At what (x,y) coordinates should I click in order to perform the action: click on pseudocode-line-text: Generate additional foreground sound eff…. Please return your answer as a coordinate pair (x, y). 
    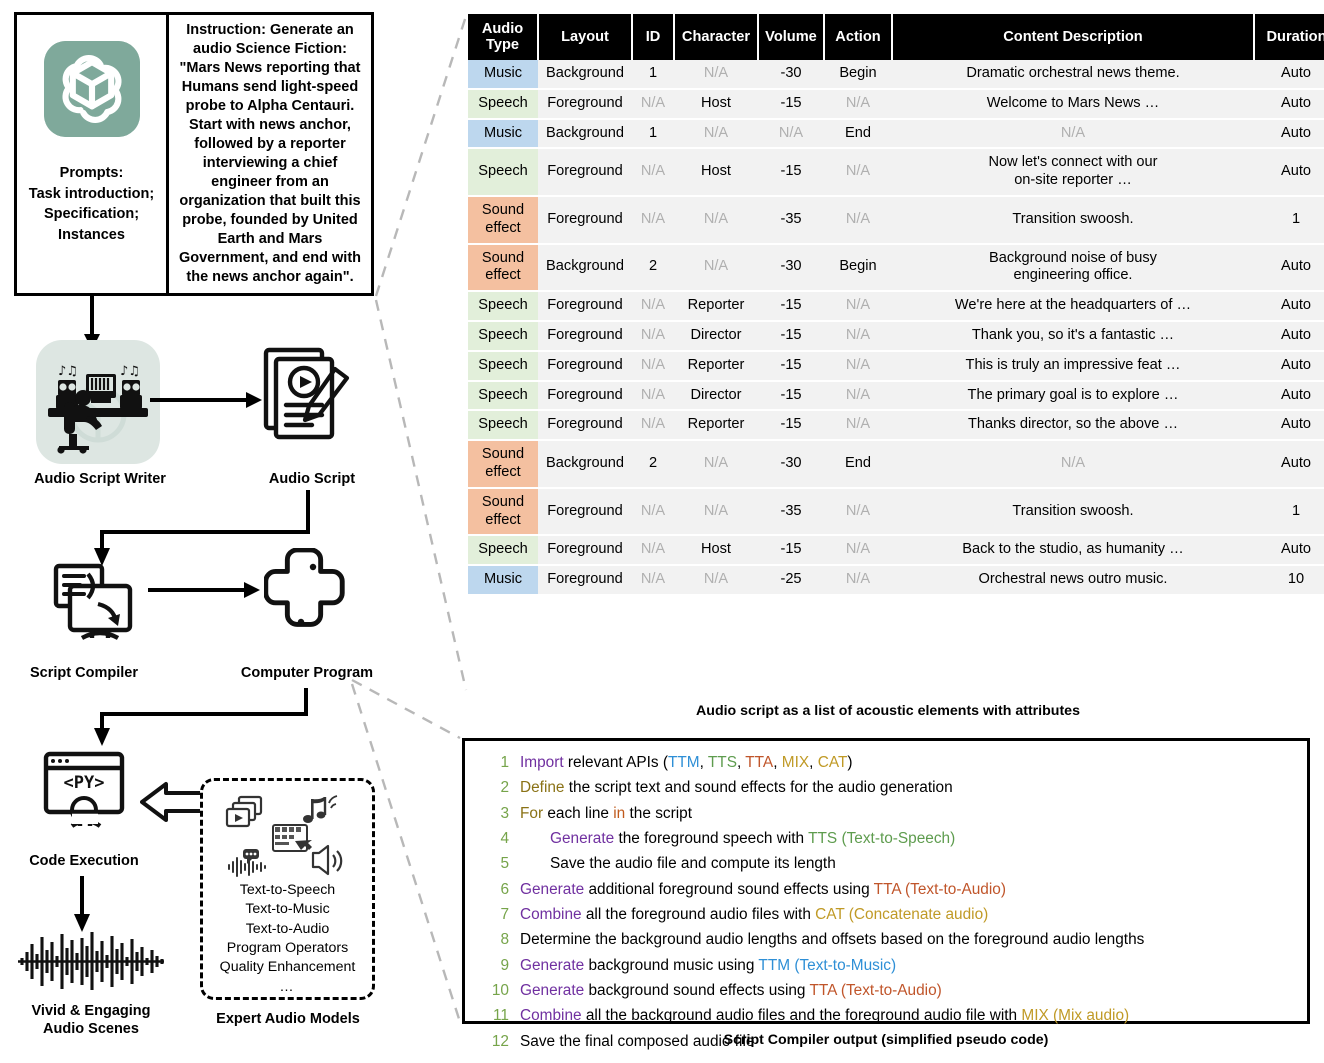
    Looking at the image, I should click on (763, 889).